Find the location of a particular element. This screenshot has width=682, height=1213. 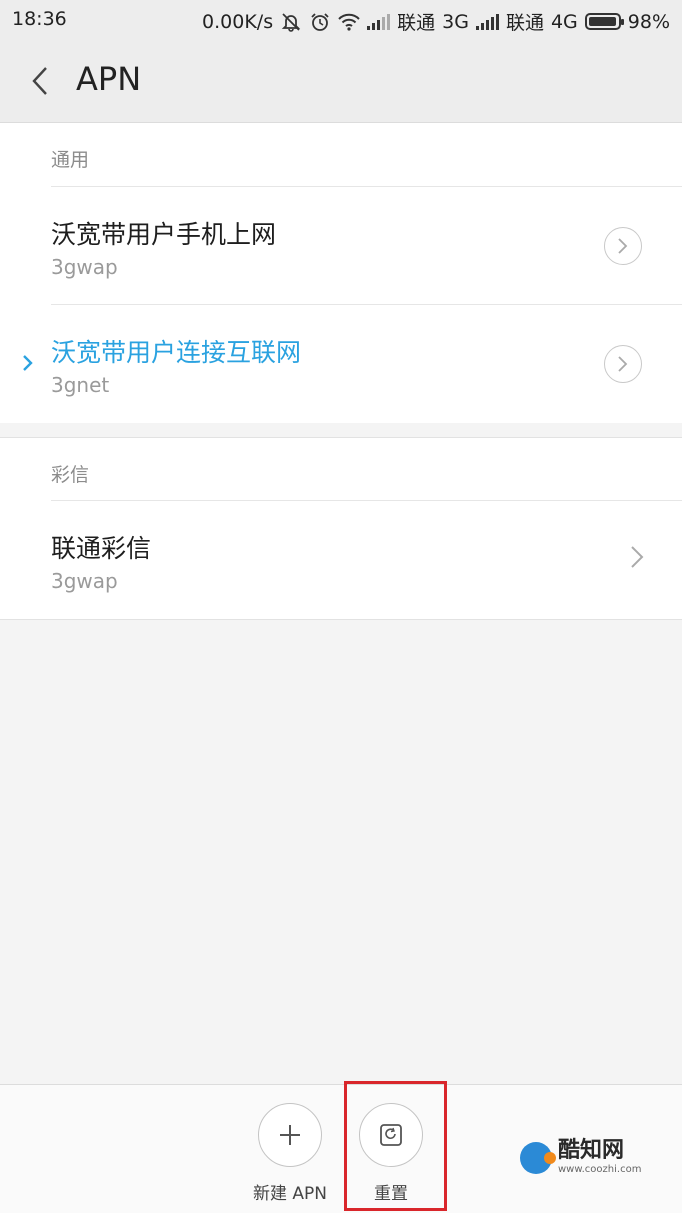

selected-chevron-icon is located at coordinates (28, 363).